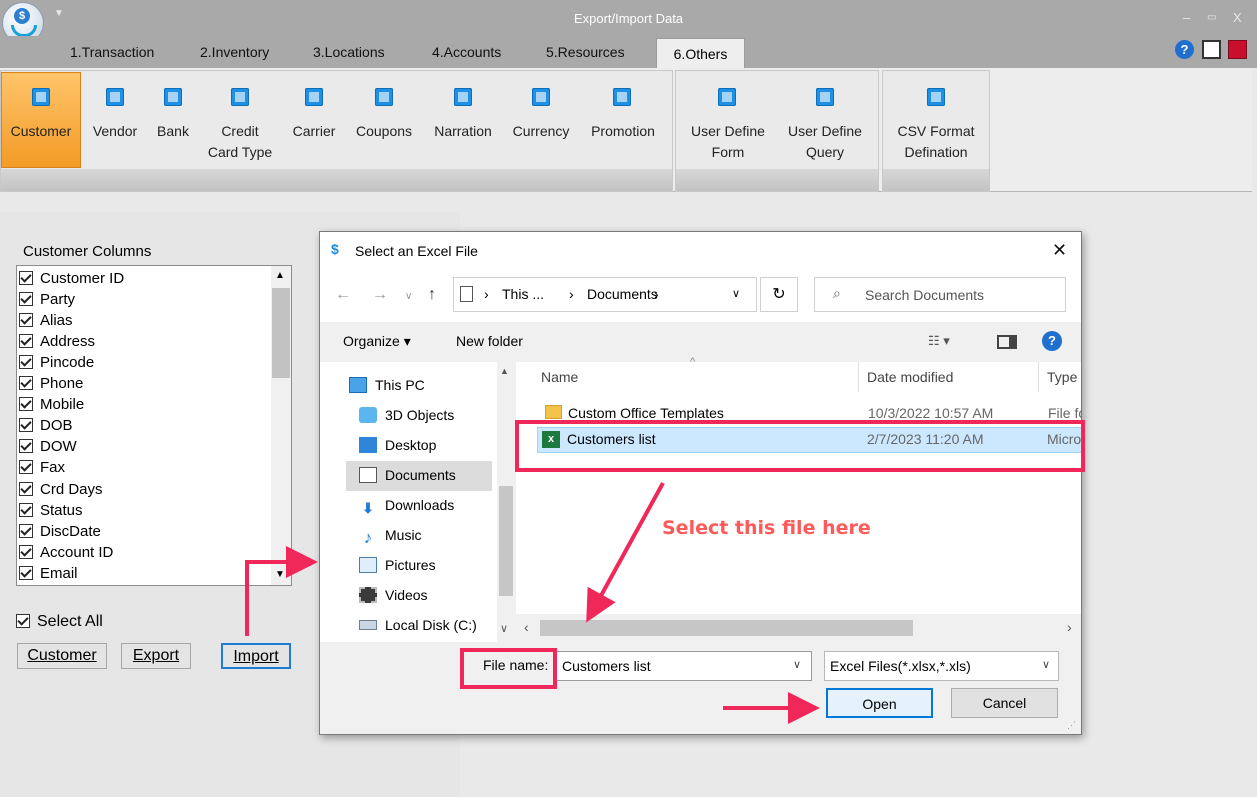 The width and height of the screenshot is (1257, 797). What do you see at coordinates (532, 603) in the screenshot?
I see `annotation-arrows` at bounding box center [532, 603].